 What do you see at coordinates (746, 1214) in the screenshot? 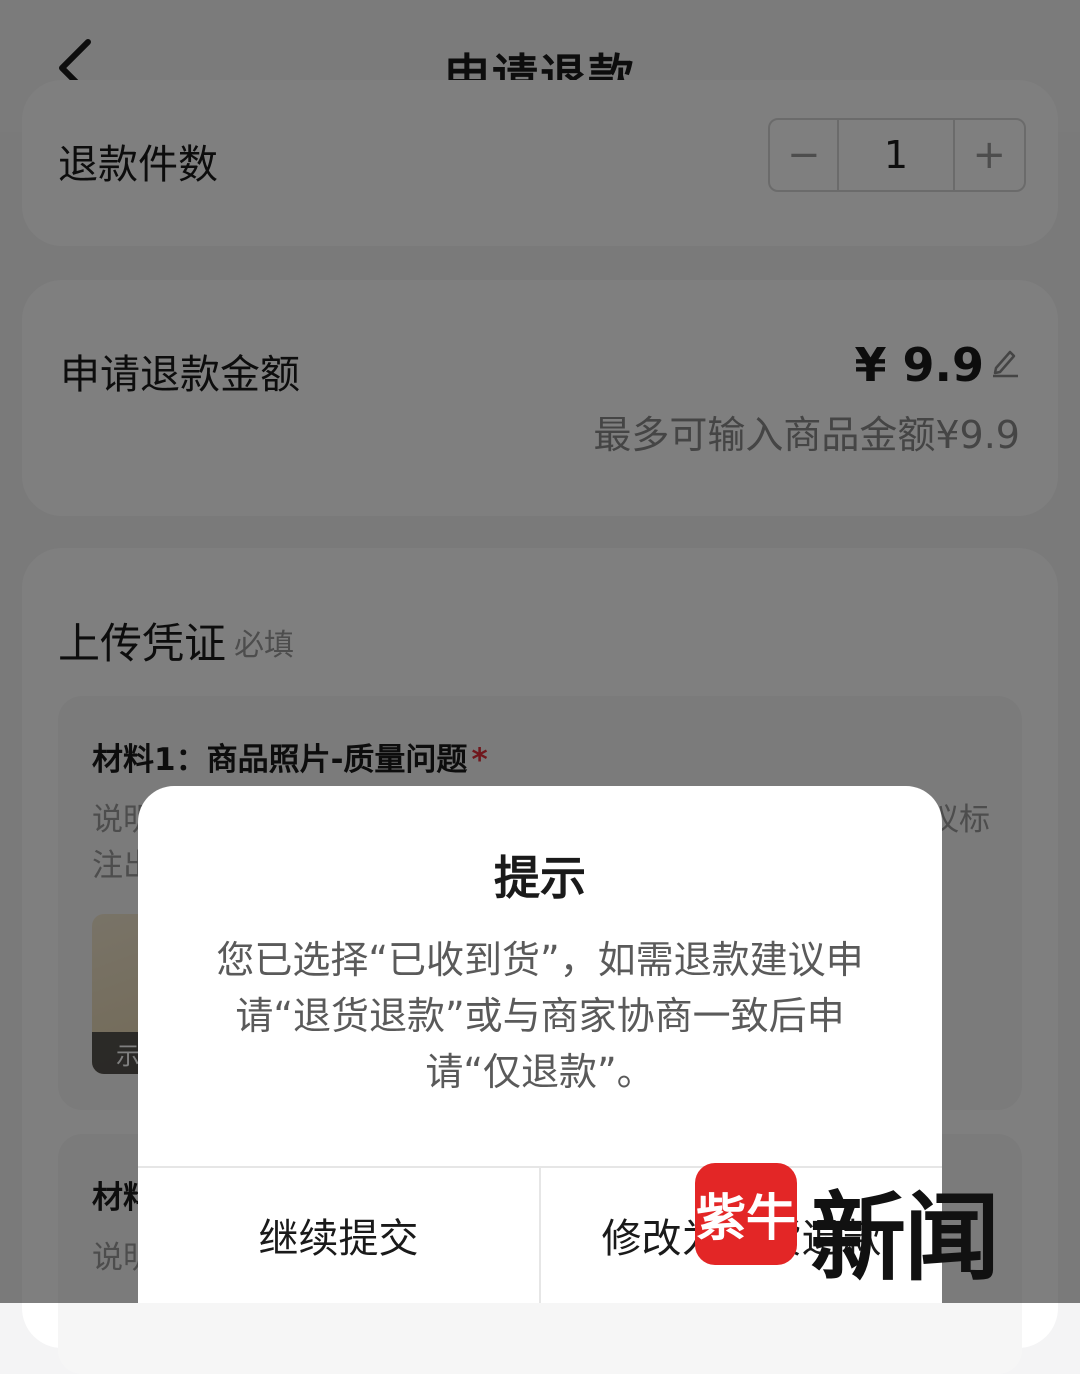
I see `watermark-logo: 紫牛` at bounding box center [746, 1214].